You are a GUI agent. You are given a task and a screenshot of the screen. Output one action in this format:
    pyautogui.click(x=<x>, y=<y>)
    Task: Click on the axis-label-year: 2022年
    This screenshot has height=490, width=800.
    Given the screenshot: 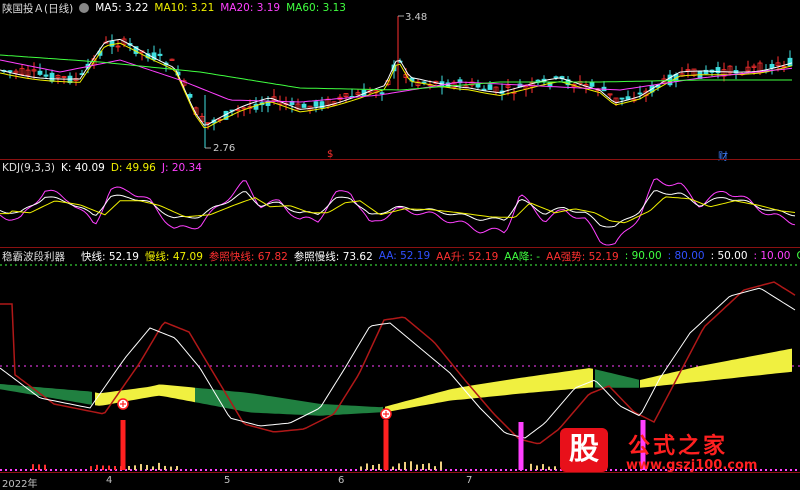 What is the action you would take?
    pyautogui.click(x=20, y=484)
    